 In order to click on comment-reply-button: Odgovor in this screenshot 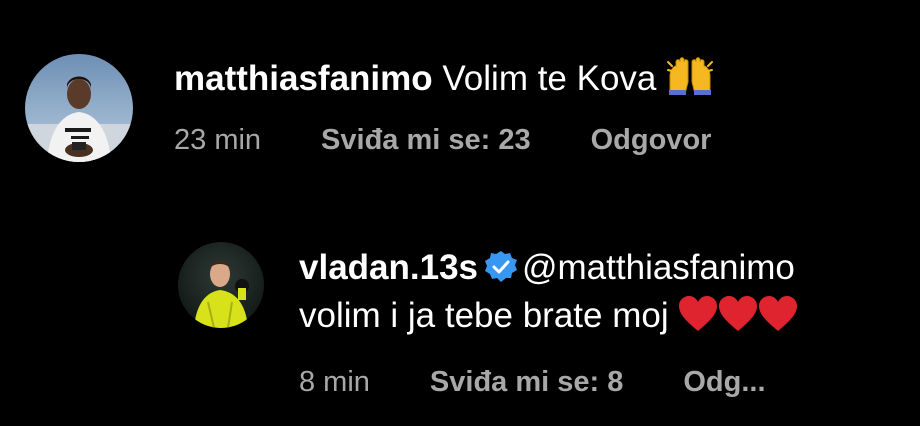, I will do `click(651, 140)`.